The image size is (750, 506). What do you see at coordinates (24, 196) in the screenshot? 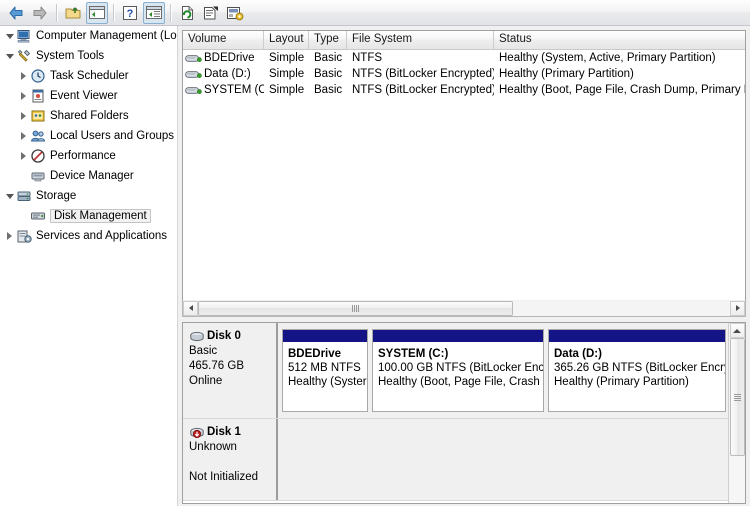
I see `storage-icon` at bounding box center [24, 196].